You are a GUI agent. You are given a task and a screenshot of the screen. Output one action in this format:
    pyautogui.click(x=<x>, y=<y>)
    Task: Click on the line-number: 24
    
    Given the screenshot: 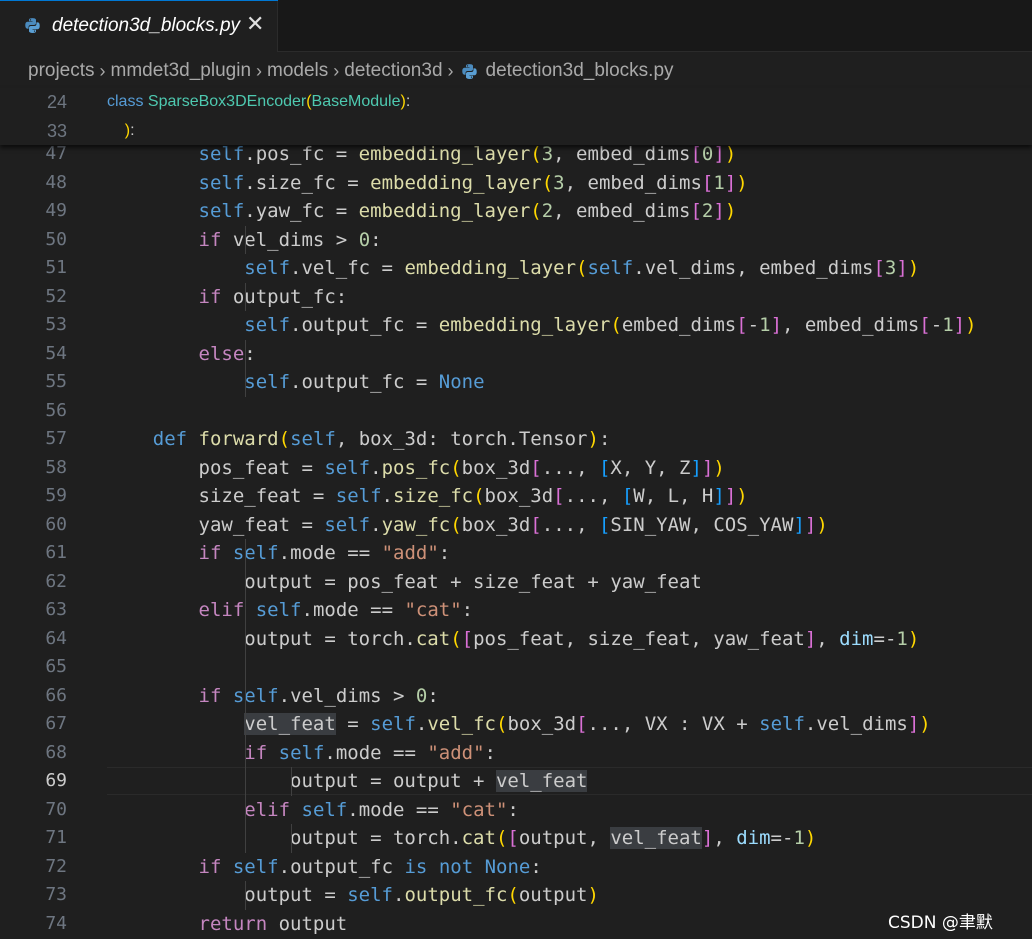 What is the action you would take?
    pyautogui.click(x=56, y=102)
    